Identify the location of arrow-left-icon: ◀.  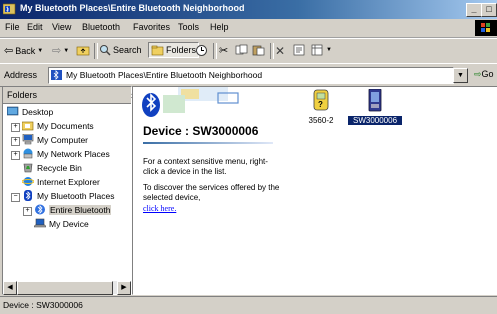
(10, 287).